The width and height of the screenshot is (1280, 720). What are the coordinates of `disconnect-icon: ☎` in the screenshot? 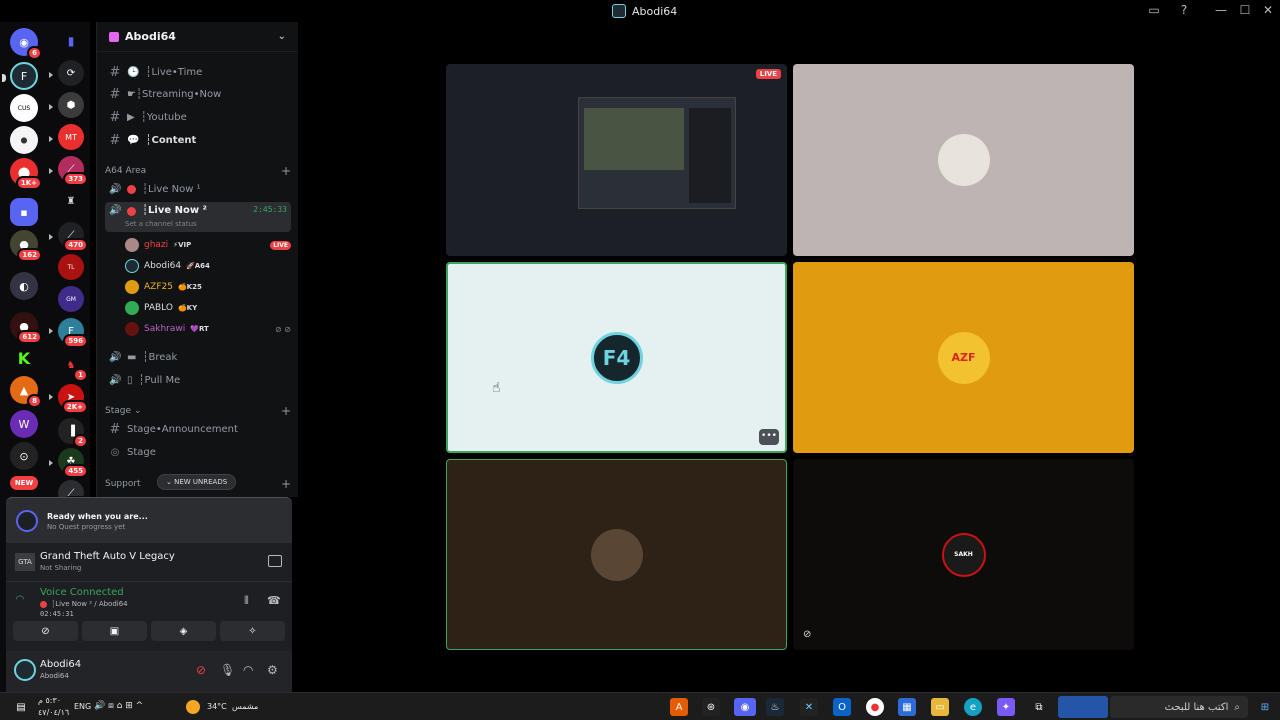 It's located at (274, 600).